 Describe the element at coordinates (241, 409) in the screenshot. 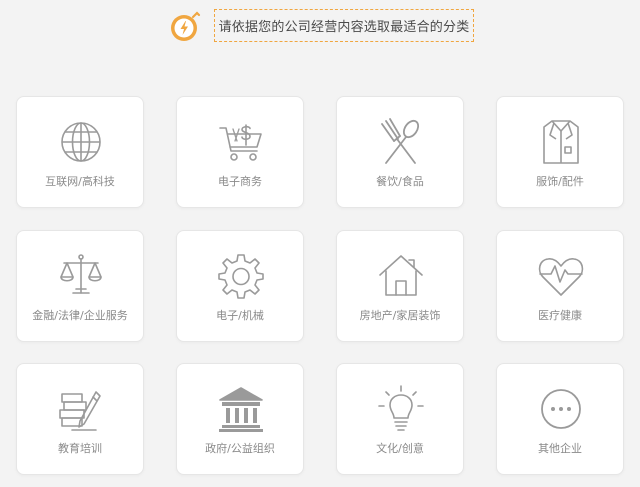

I see `government-building-icon` at that location.